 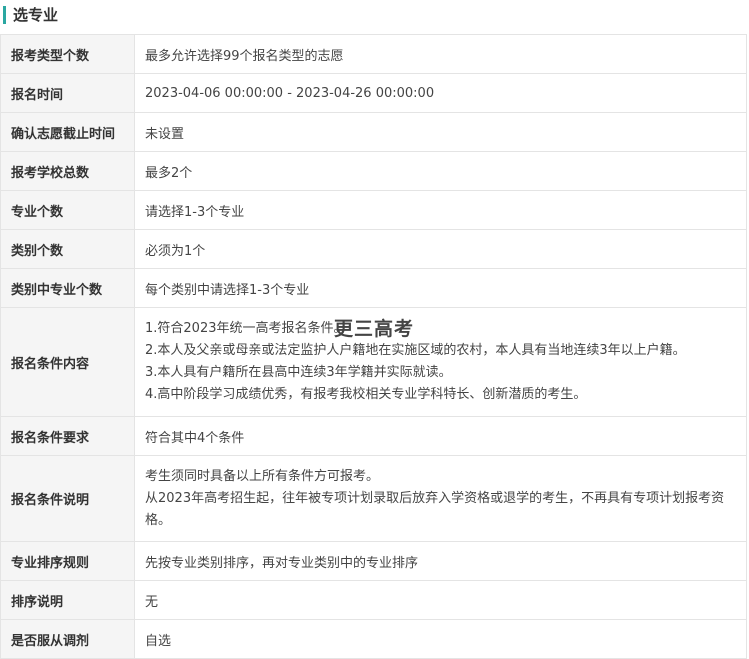 I want to click on table-row: 报名条件要求 符合其中4个条件, so click(x=373, y=436).